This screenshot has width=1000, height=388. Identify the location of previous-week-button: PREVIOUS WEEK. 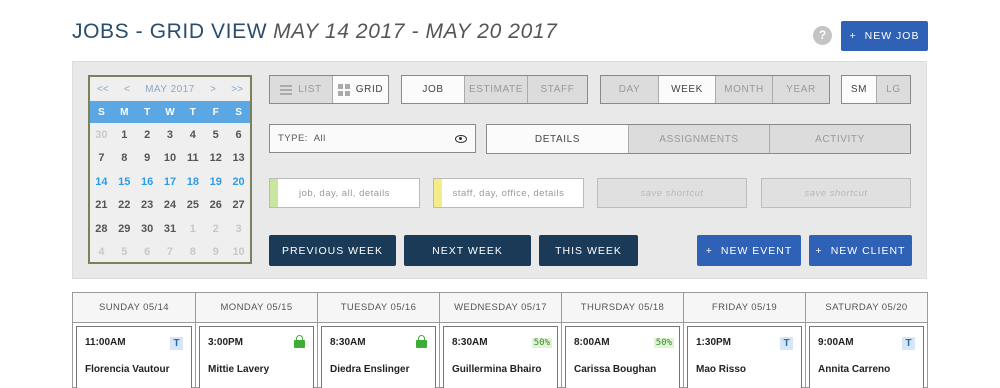
(332, 250).